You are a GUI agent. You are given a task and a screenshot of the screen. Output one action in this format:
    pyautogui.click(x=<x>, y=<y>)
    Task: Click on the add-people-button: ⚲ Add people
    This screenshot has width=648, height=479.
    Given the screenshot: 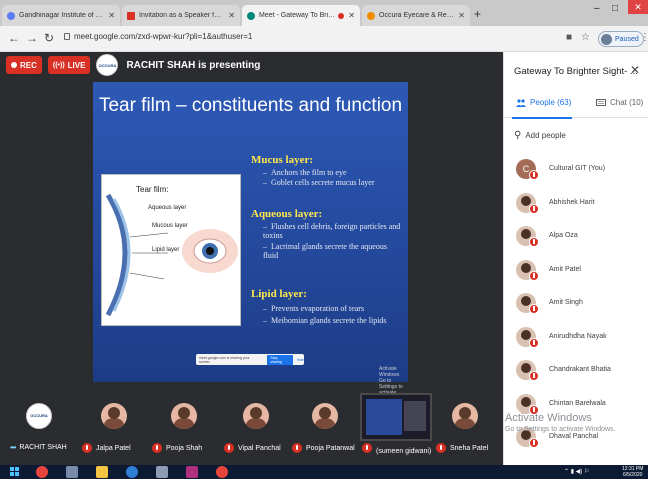 What is the action you would take?
    pyautogui.click(x=540, y=135)
    